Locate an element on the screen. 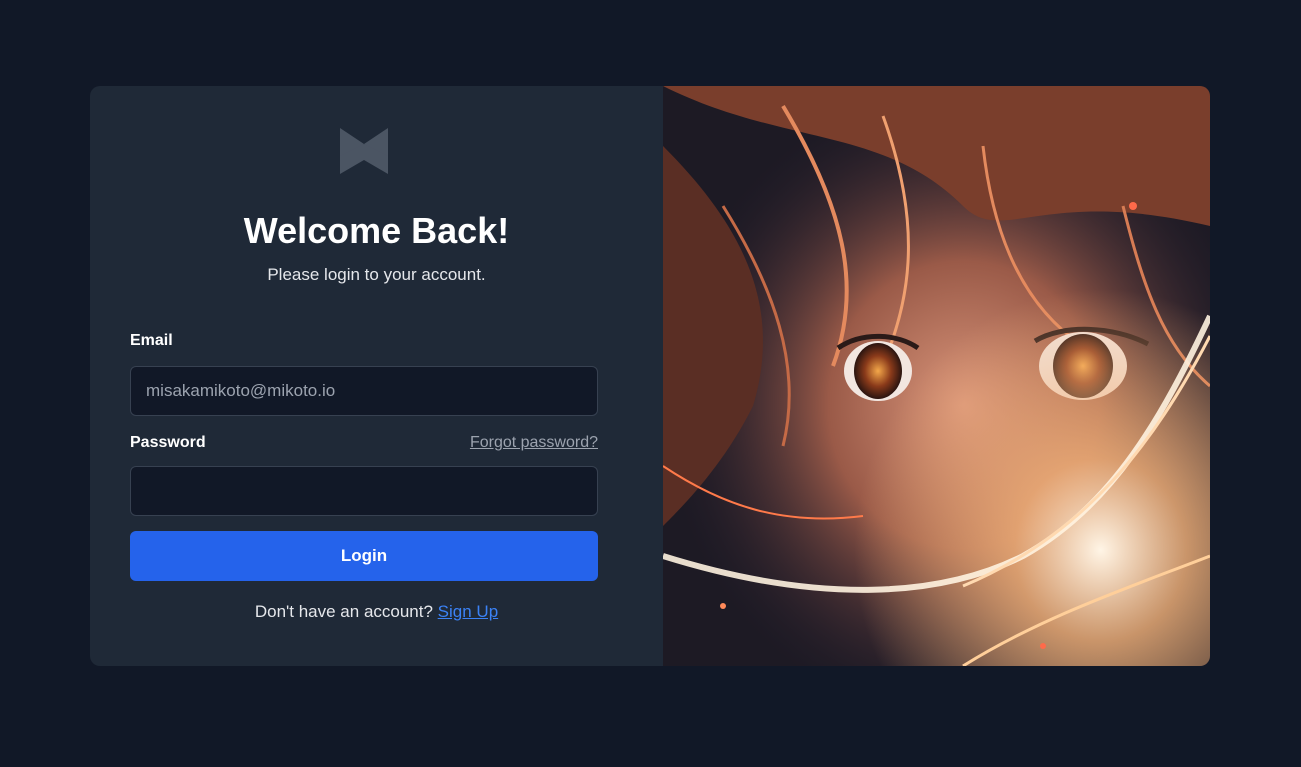  email-field is located at coordinates (364, 391).